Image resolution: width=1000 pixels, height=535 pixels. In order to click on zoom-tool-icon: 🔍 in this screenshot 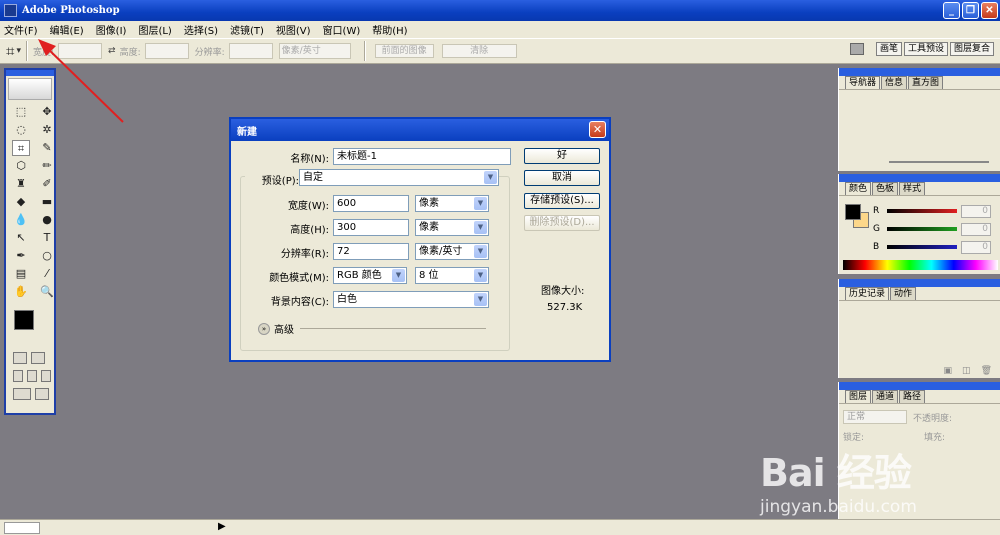, I will do `click(47, 292)`.